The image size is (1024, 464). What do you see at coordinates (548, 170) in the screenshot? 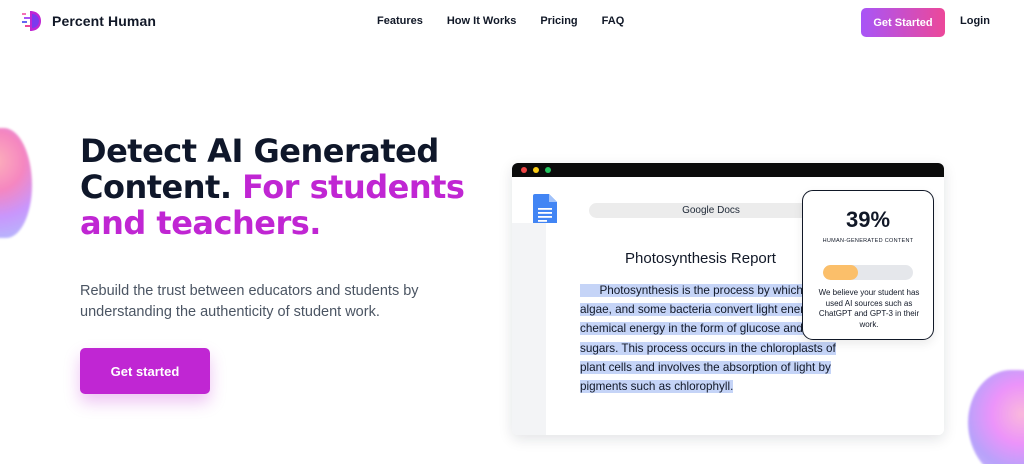
I see `window-maximize-dot` at bounding box center [548, 170].